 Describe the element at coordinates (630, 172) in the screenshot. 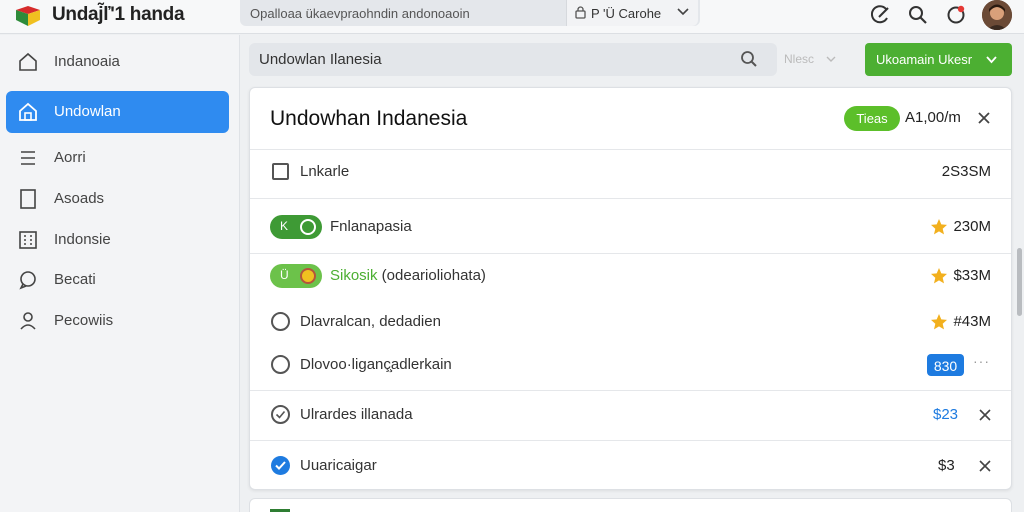

I see `list-item: Lnkarle 2S3SM` at that location.